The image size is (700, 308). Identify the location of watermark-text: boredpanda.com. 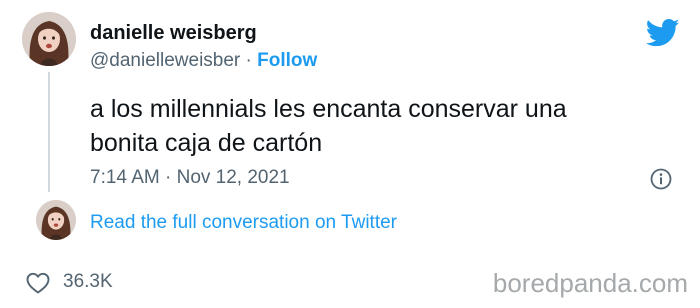
(590, 283).